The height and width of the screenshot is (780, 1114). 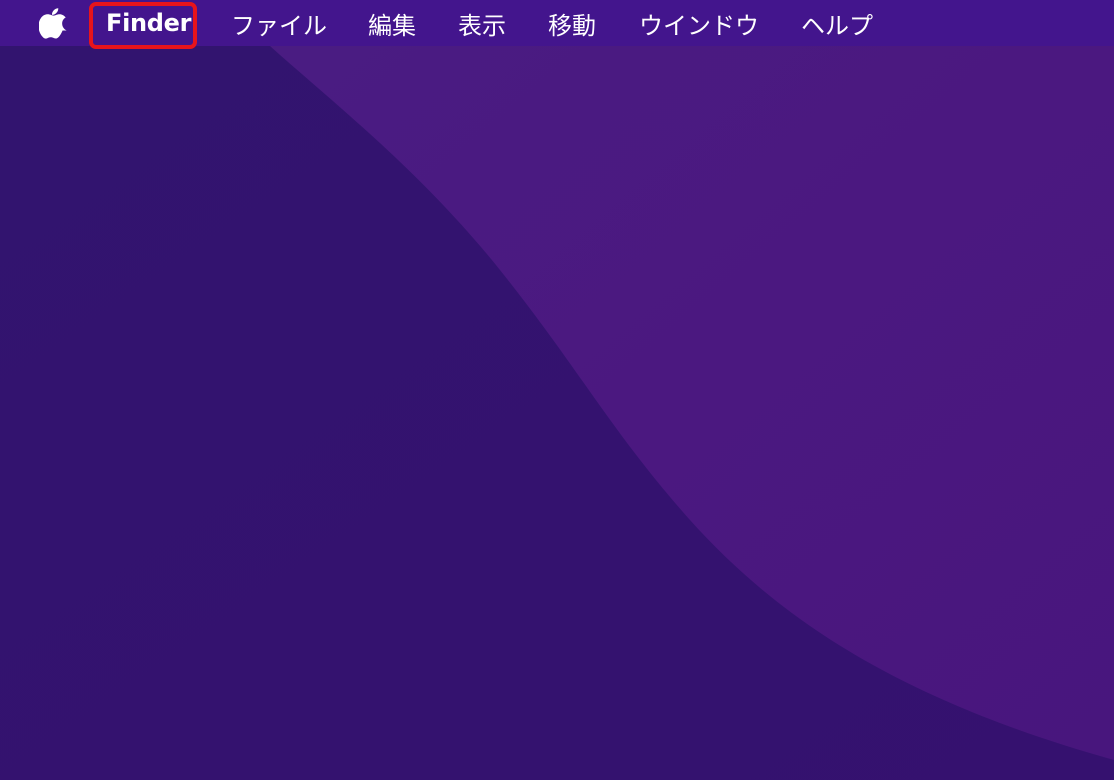 I want to click on menu-bar: Finder ファイル 編集 表示 移動 ウインドウ ヘルプ, so click(x=557, y=24).